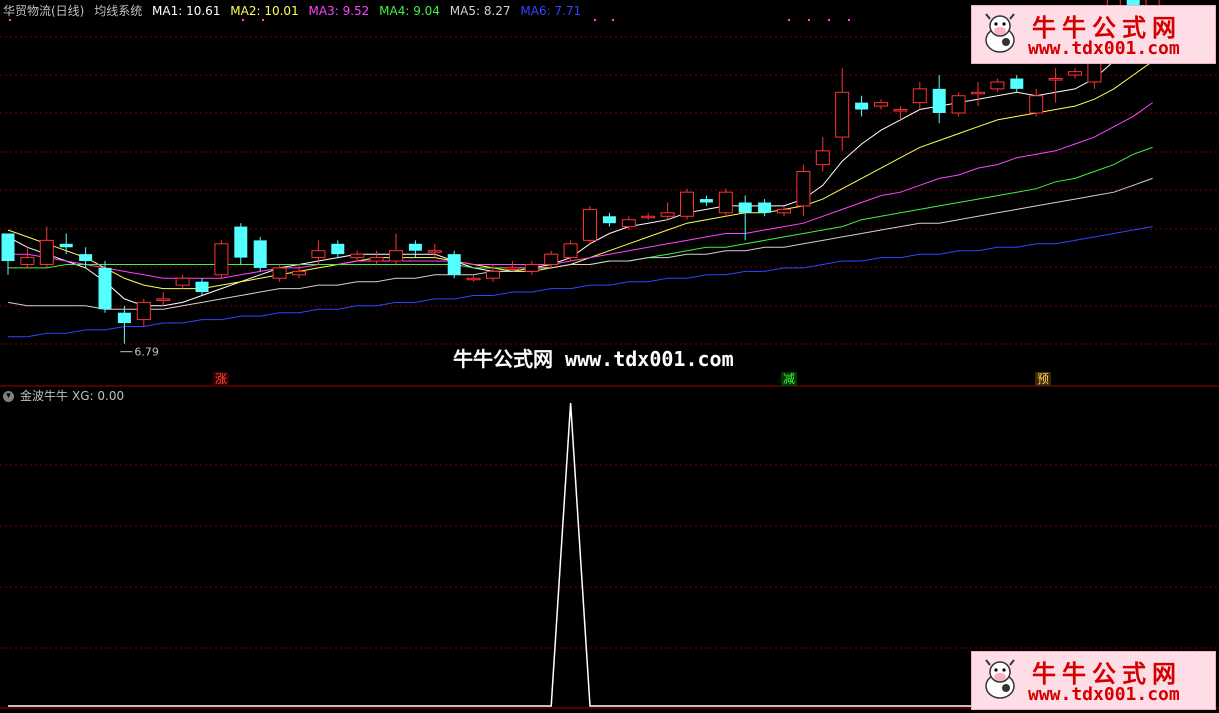  I want to click on ma2-value: MA2: 10.01, so click(264, 11).